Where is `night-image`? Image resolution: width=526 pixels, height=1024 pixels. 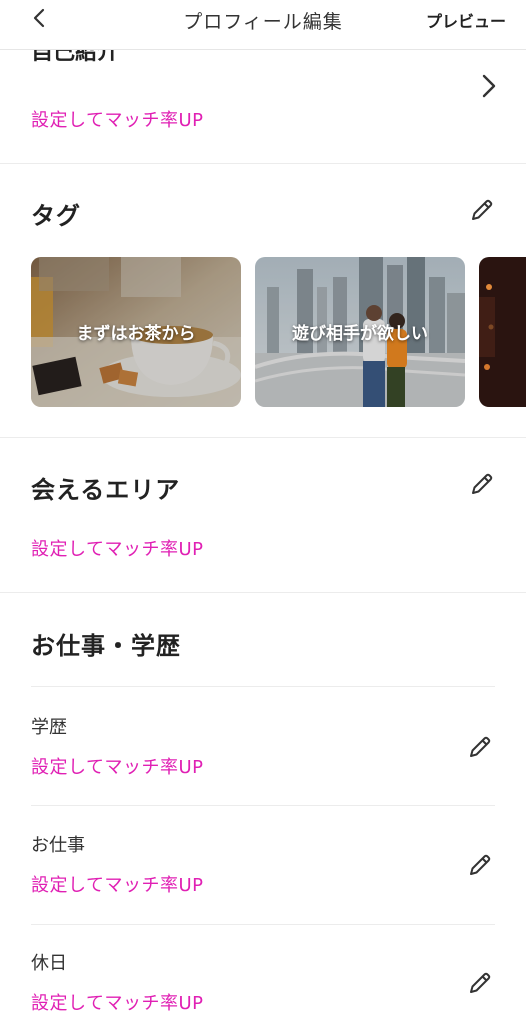
night-image is located at coordinates (502, 332).